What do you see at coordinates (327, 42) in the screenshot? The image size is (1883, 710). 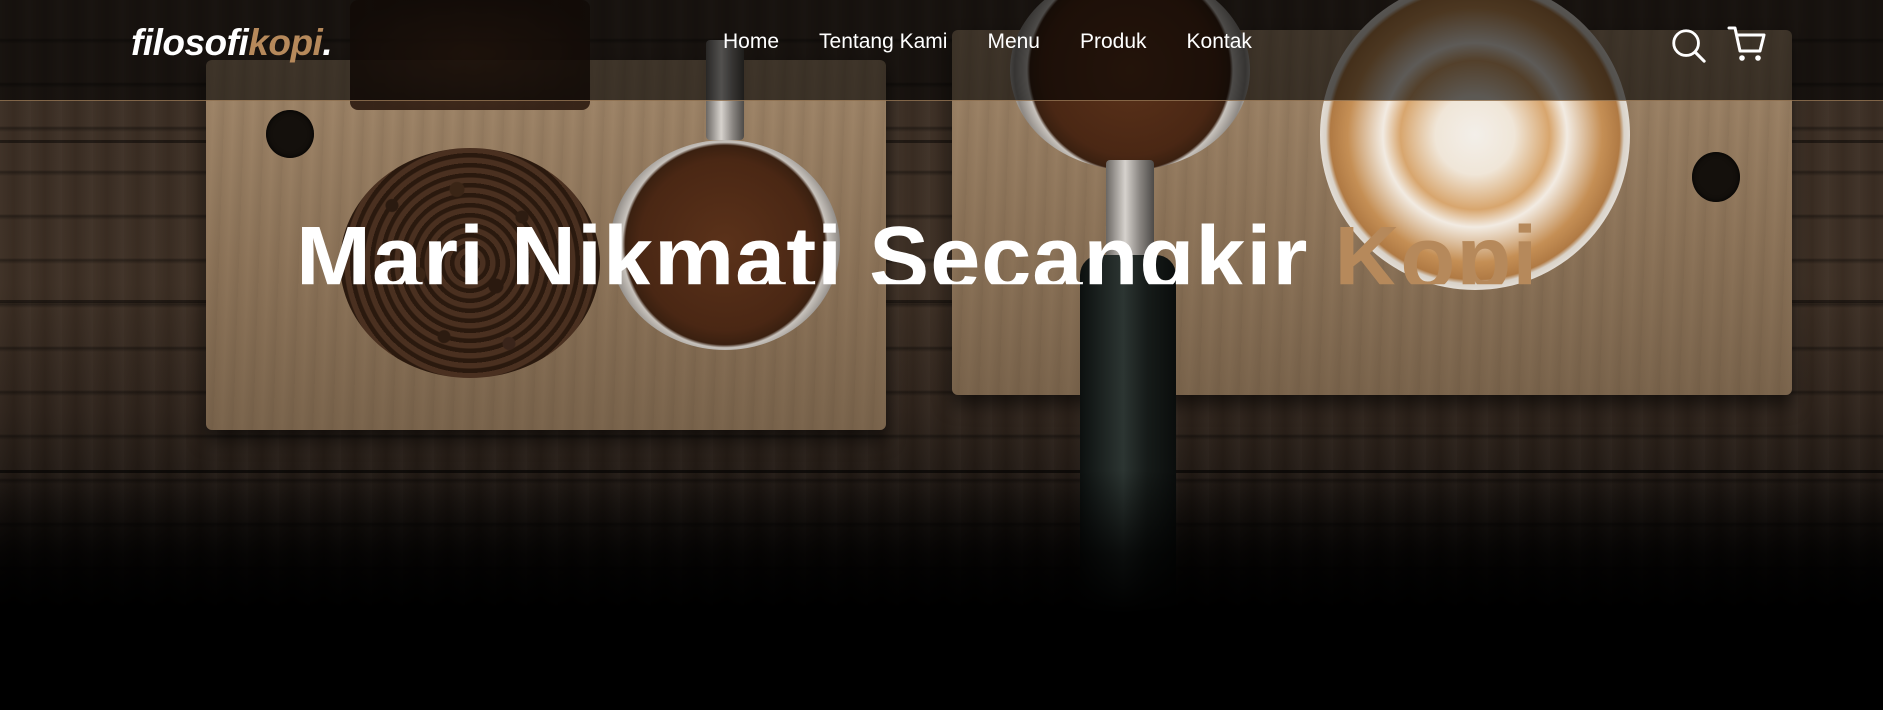 I see `logo-text-suffix: .` at bounding box center [327, 42].